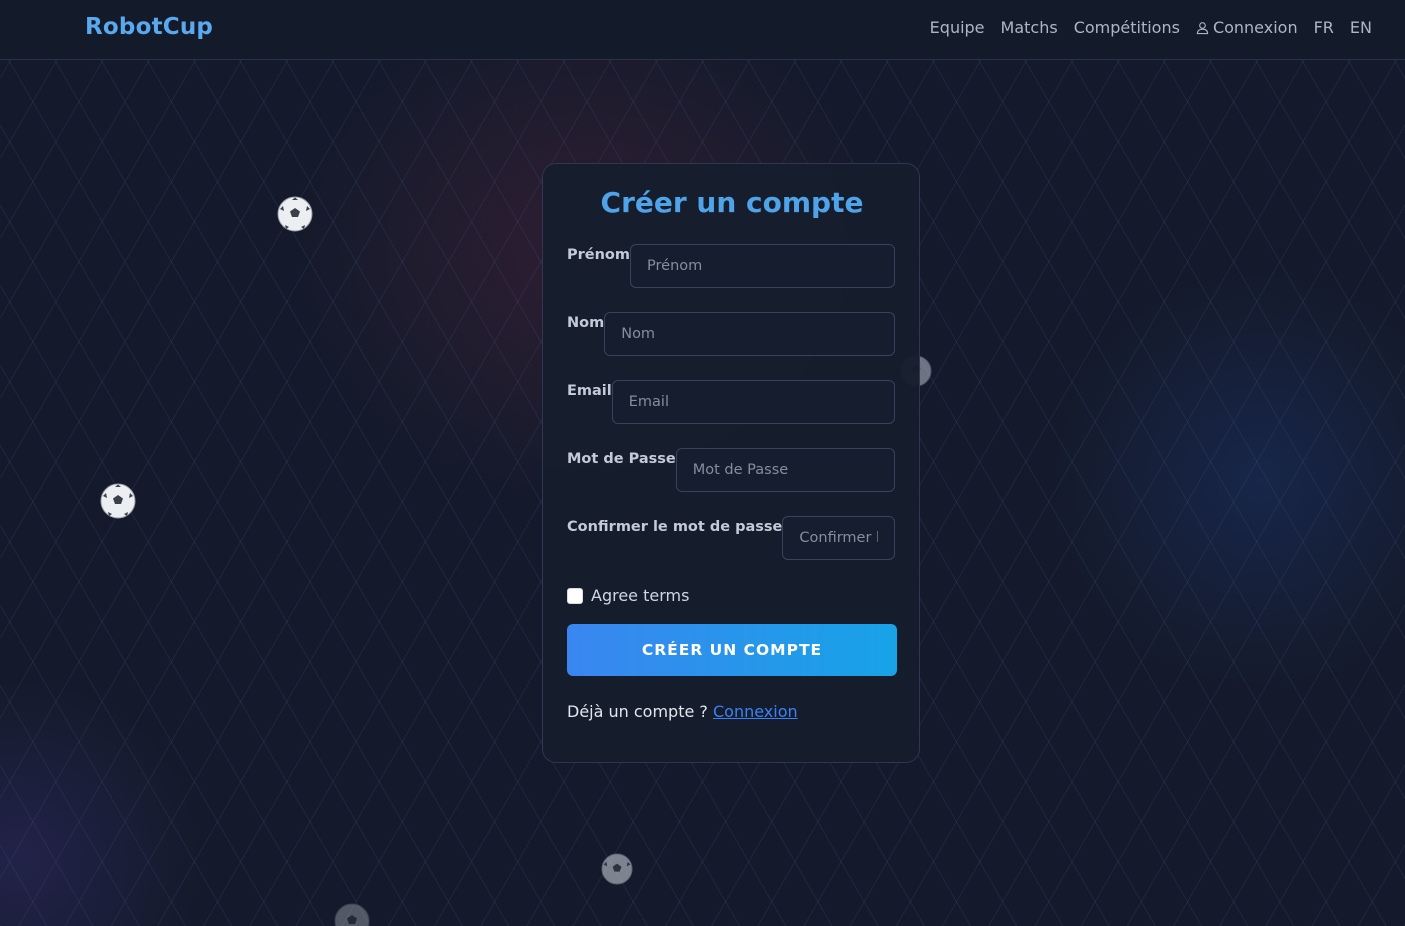  What do you see at coordinates (575, 595) in the screenshot?
I see `terms-checkbox` at bounding box center [575, 595].